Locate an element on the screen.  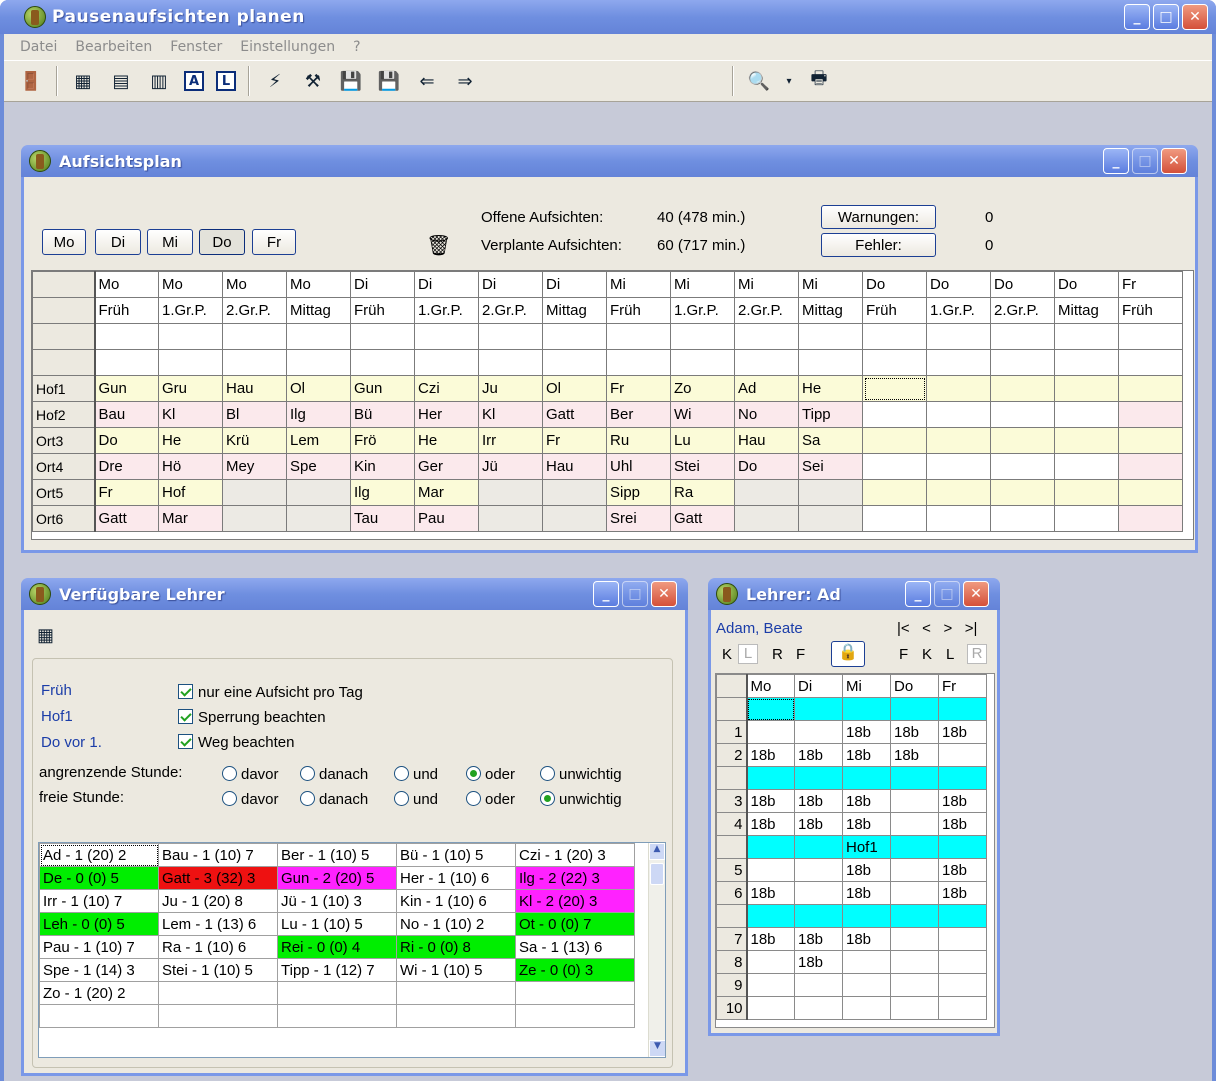
free-radio-und: und is located at coordinates (416, 799).